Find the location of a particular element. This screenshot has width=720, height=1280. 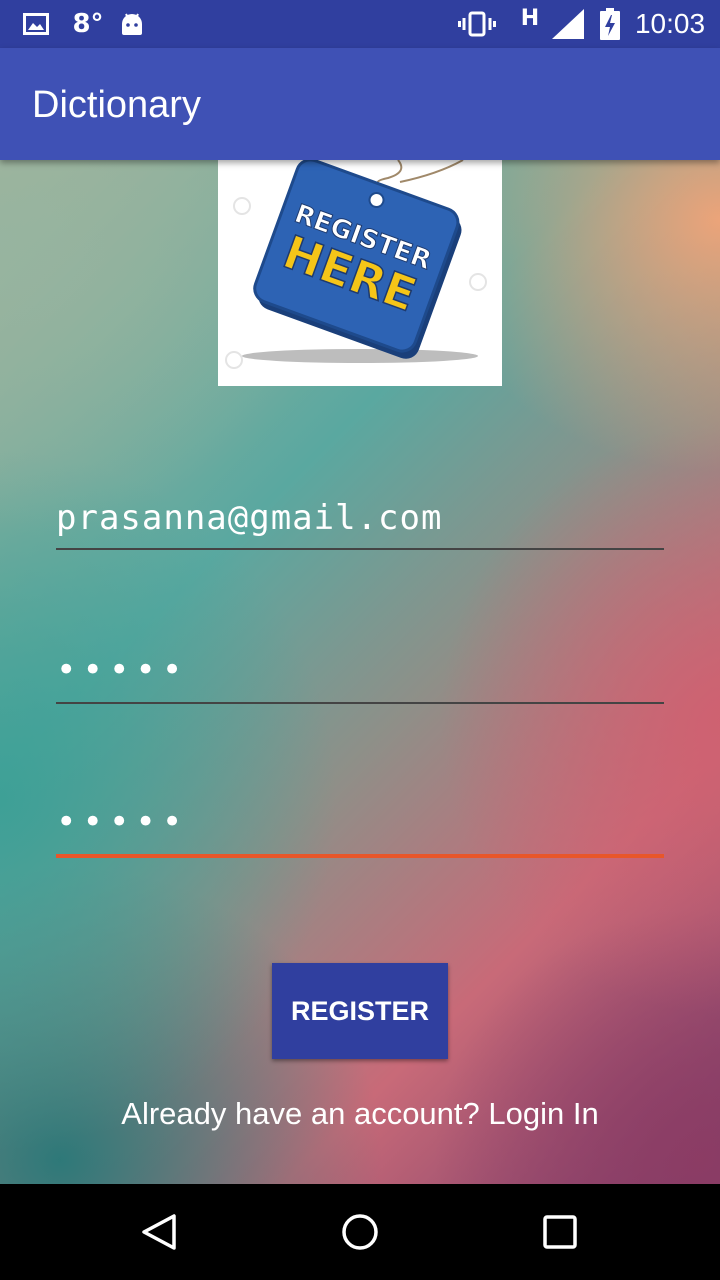

confirm-password-value: ••••• is located at coordinates (122, 822).